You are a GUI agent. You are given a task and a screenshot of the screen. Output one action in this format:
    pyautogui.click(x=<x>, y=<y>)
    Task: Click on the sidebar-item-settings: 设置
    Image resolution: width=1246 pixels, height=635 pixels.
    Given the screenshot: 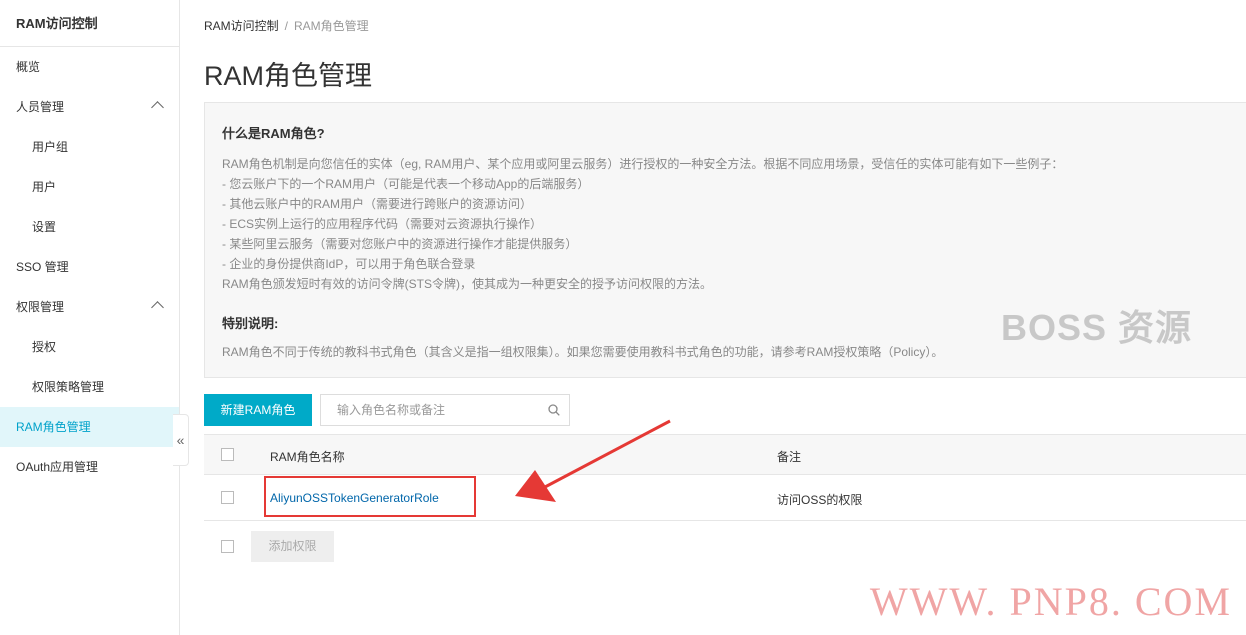 What is the action you would take?
    pyautogui.click(x=89, y=227)
    